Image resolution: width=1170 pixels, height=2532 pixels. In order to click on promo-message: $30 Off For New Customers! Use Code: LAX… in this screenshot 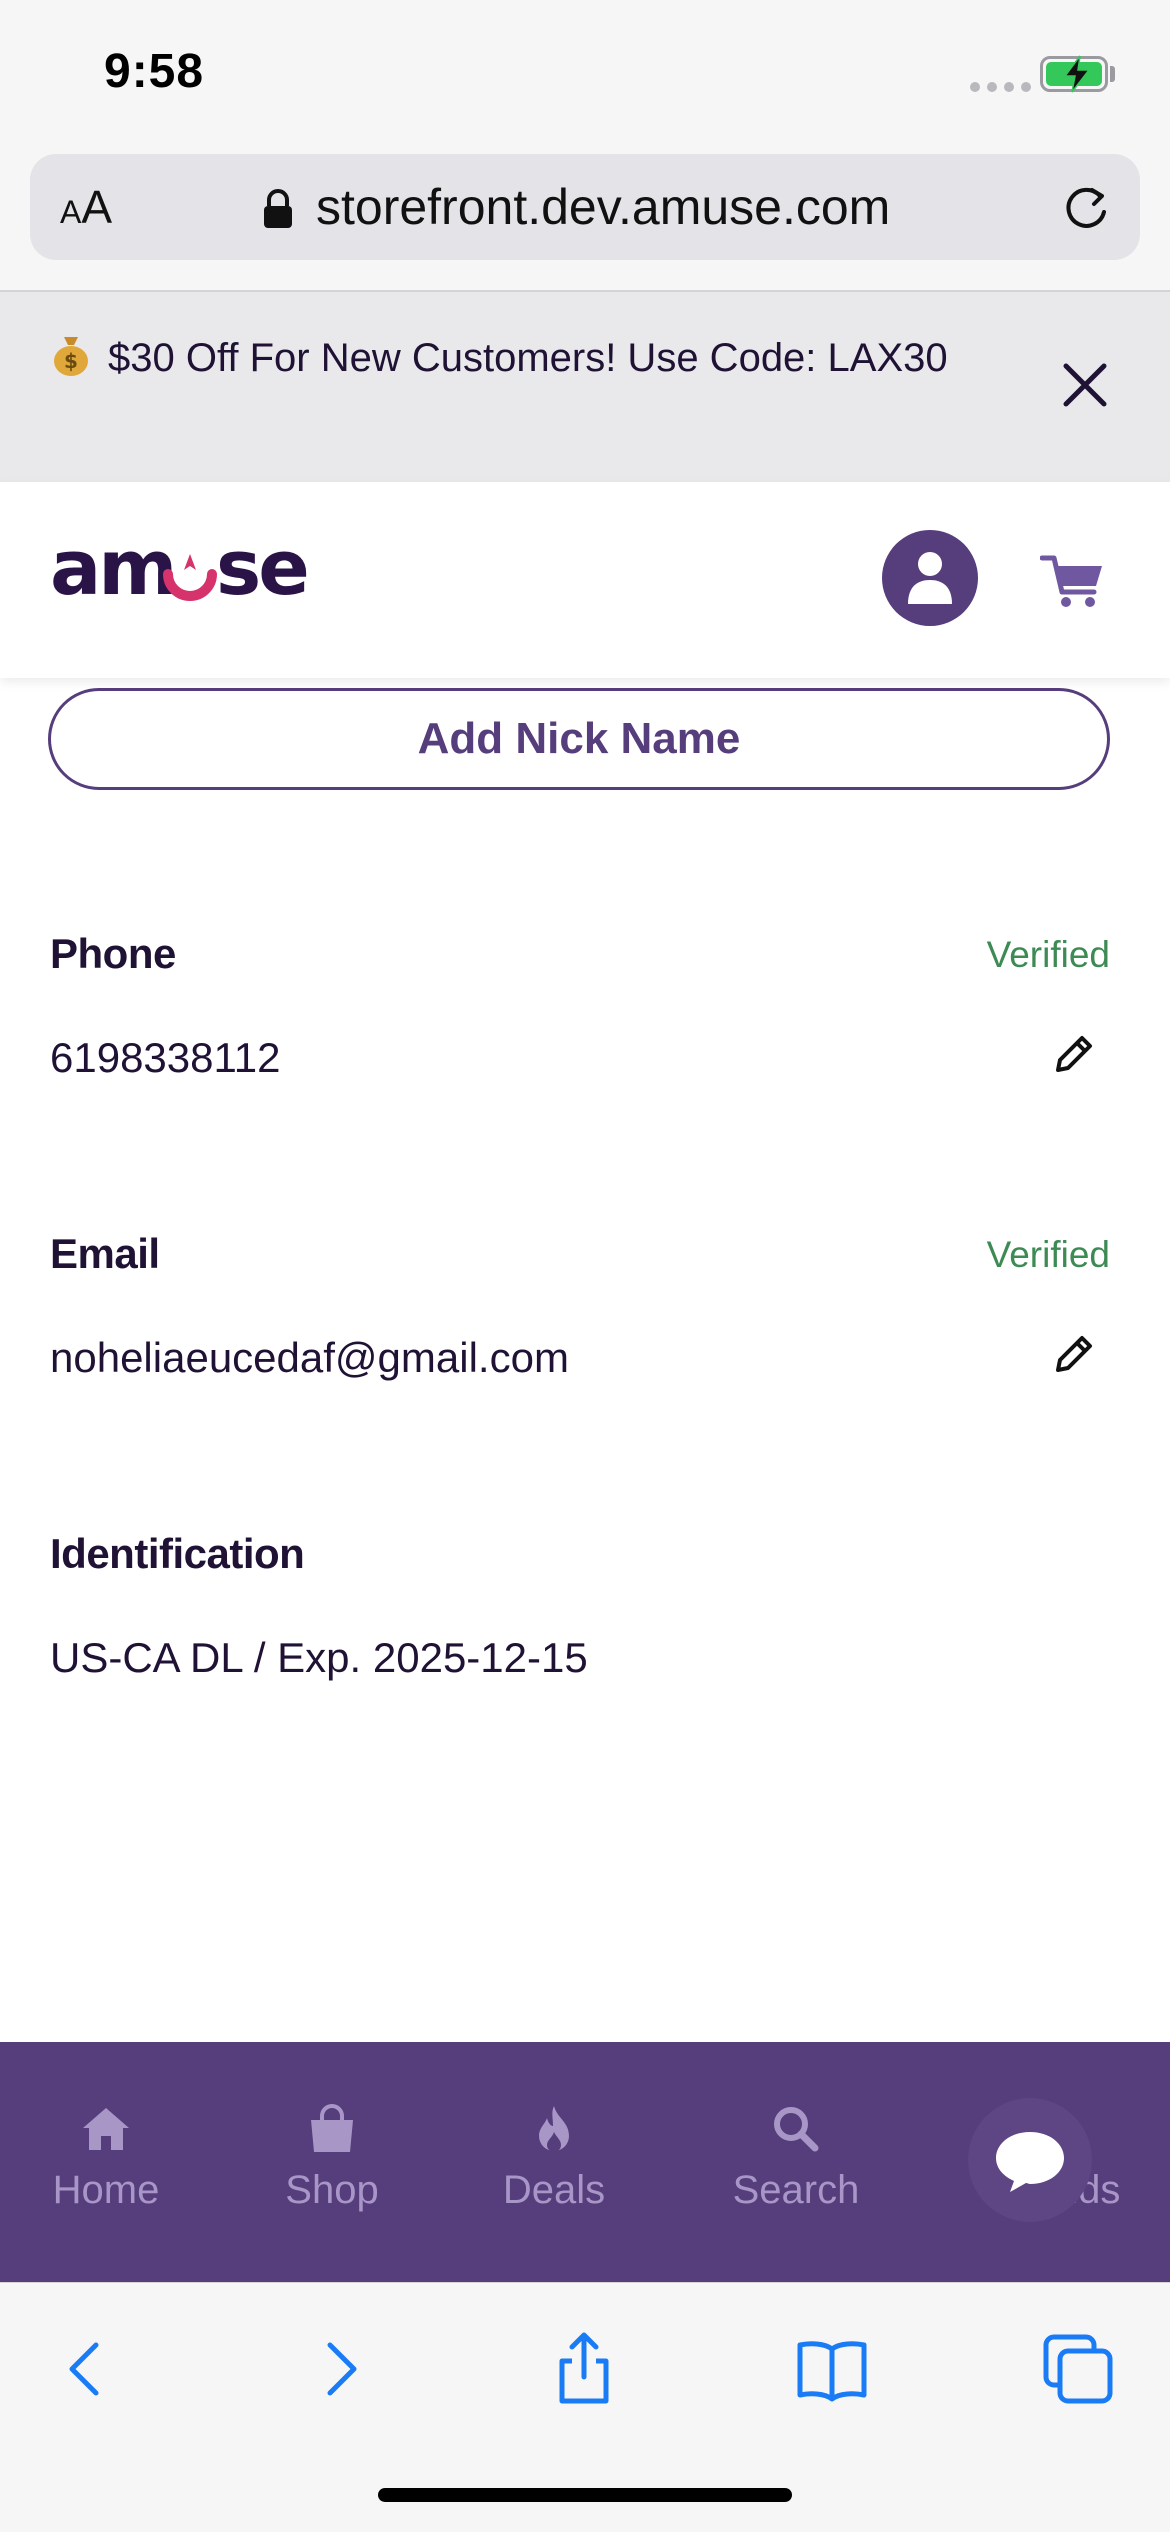, I will do `click(528, 358)`.